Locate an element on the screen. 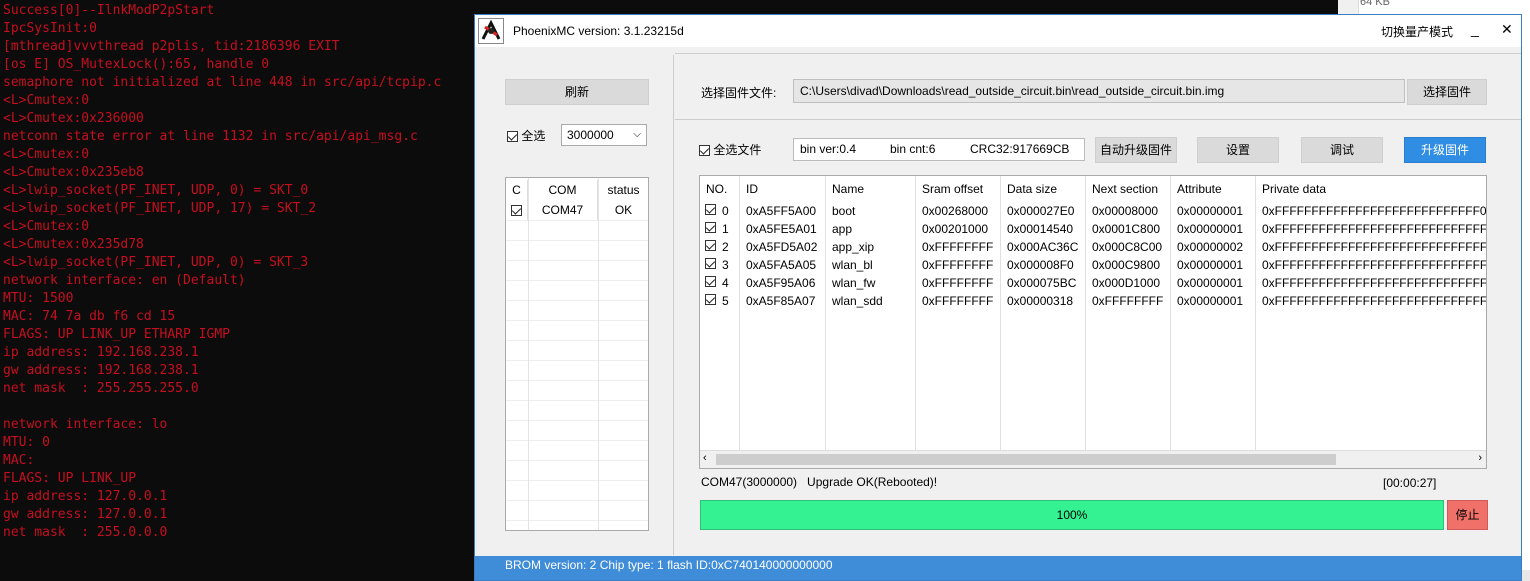 The image size is (1530, 581). title-bar: PhoenixMC version: 3.1.23215d 切换量产模式 _ ✕ is located at coordinates (998, 31).